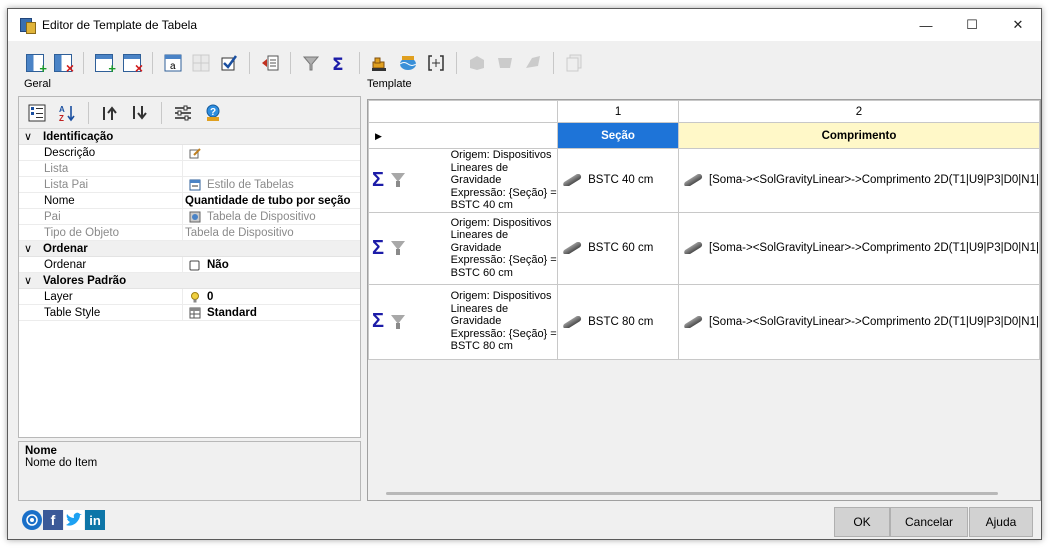 The image size is (1051, 549). What do you see at coordinates (436, 63) in the screenshot?
I see `bracket-button` at bounding box center [436, 63].